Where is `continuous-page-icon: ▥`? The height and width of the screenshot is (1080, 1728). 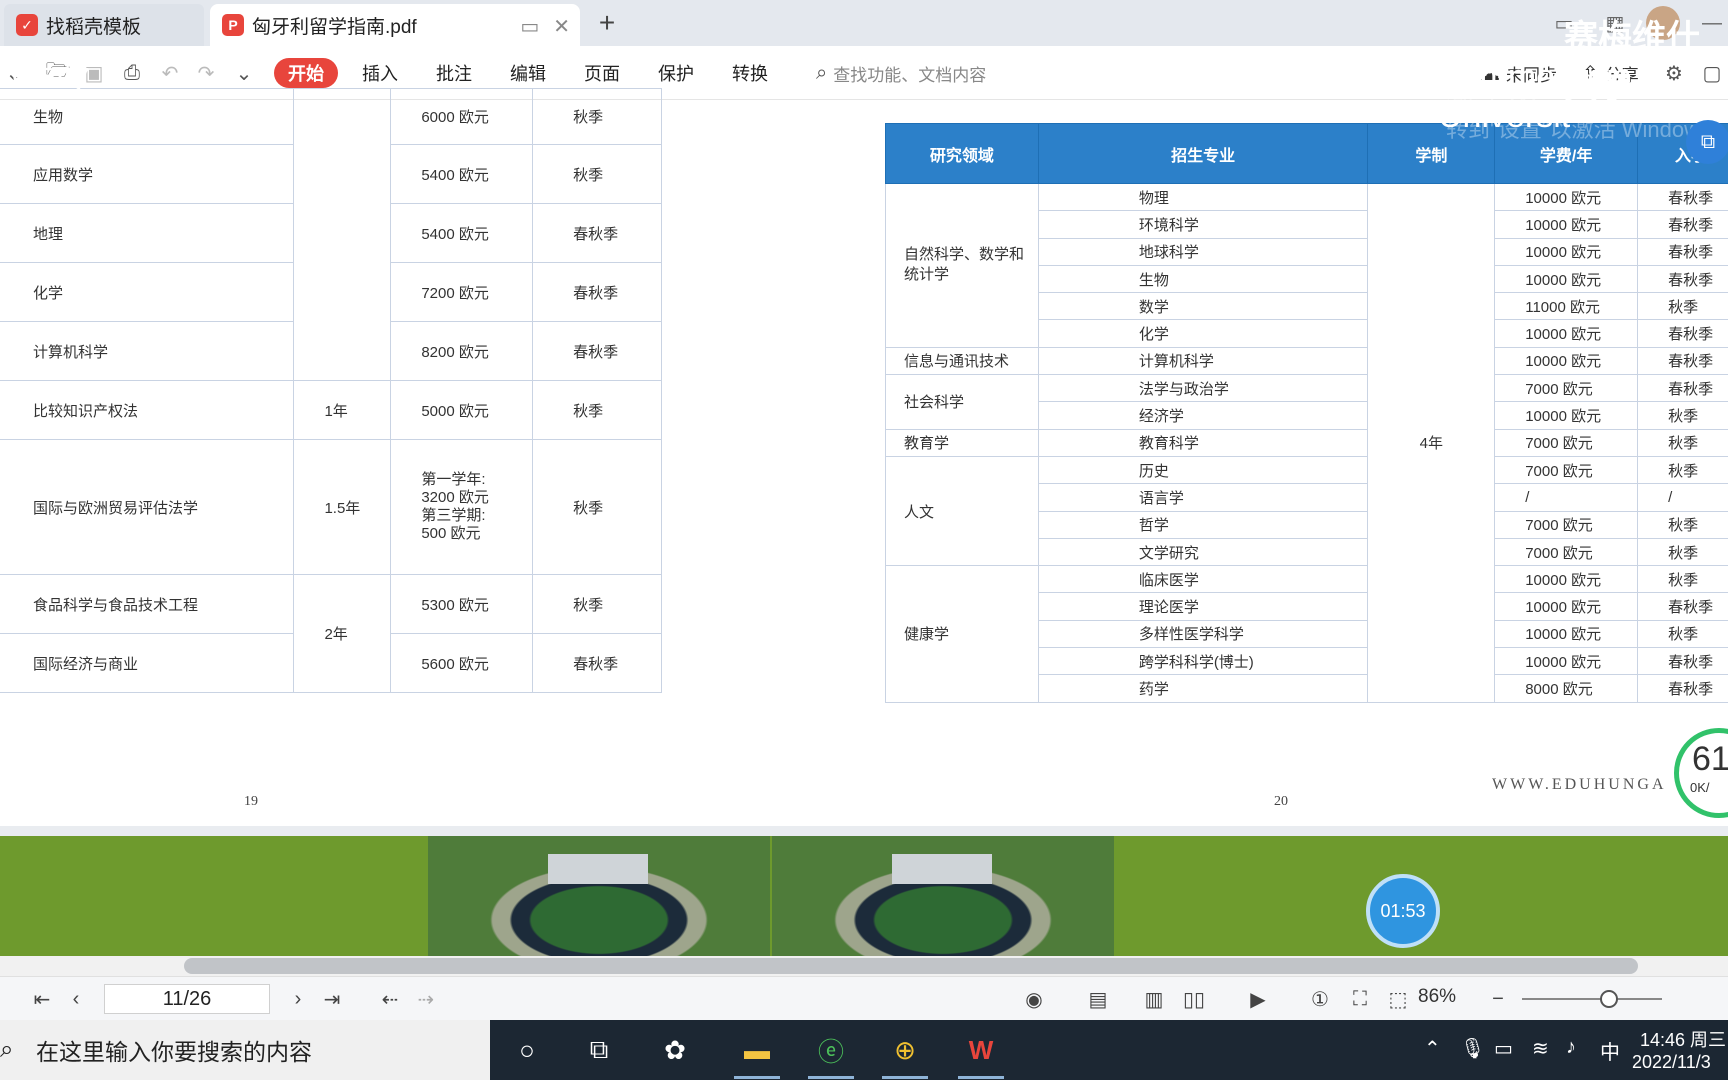 continuous-page-icon: ▥ is located at coordinates (1154, 999).